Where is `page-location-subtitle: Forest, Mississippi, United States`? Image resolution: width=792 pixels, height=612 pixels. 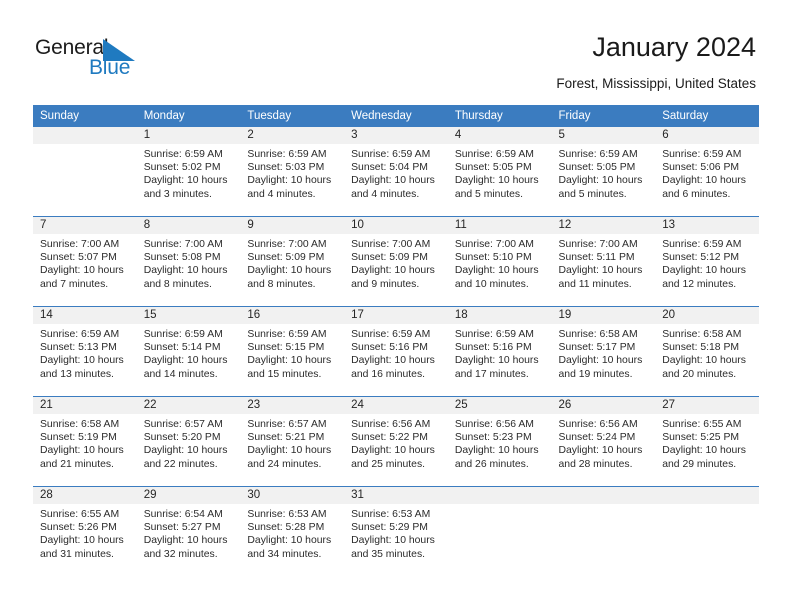 page-location-subtitle: Forest, Mississippi, United States is located at coordinates (656, 83).